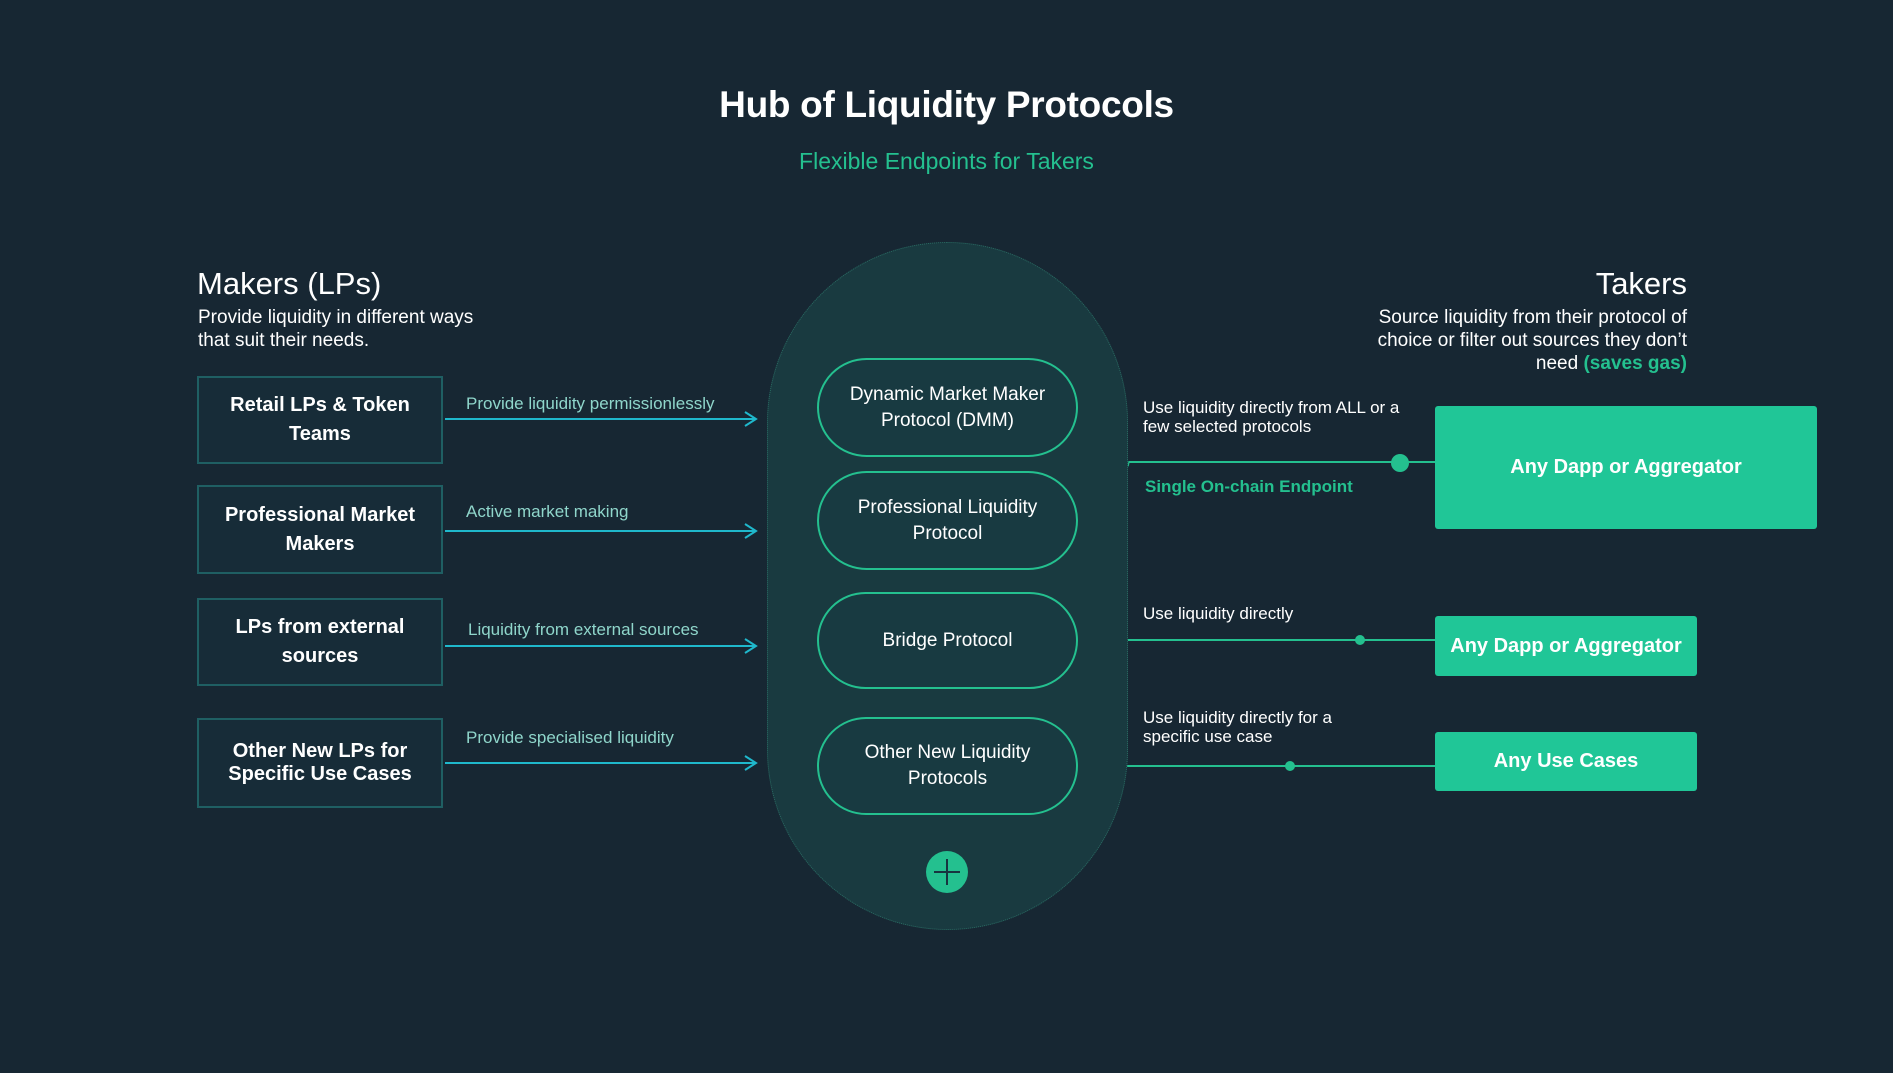 Image resolution: width=1893 pixels, height=1073 pixels. I want to click on maker-box-retail: Retail LPs & Token Teams, so click(320, 420).